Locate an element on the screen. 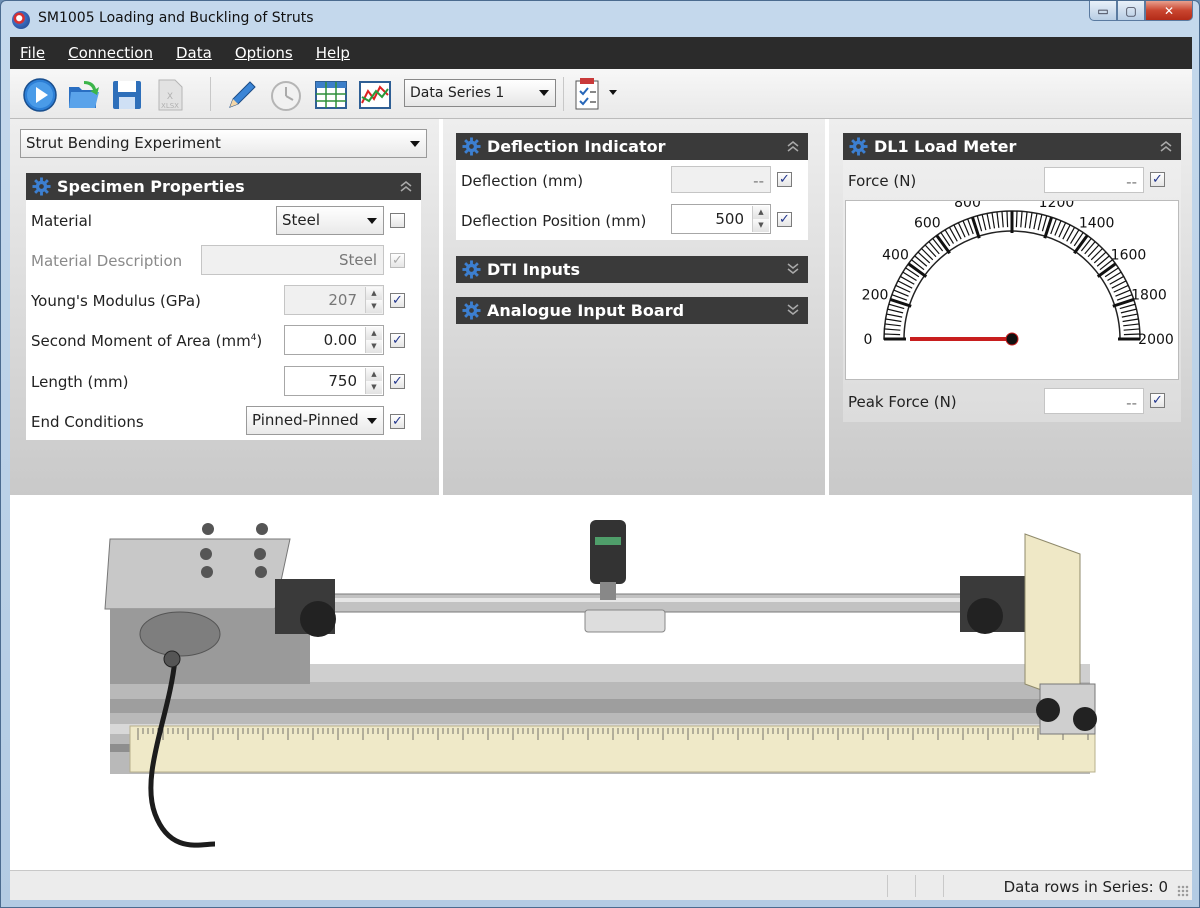  peak-force-field: -- is located at coordinates (1094, 401).